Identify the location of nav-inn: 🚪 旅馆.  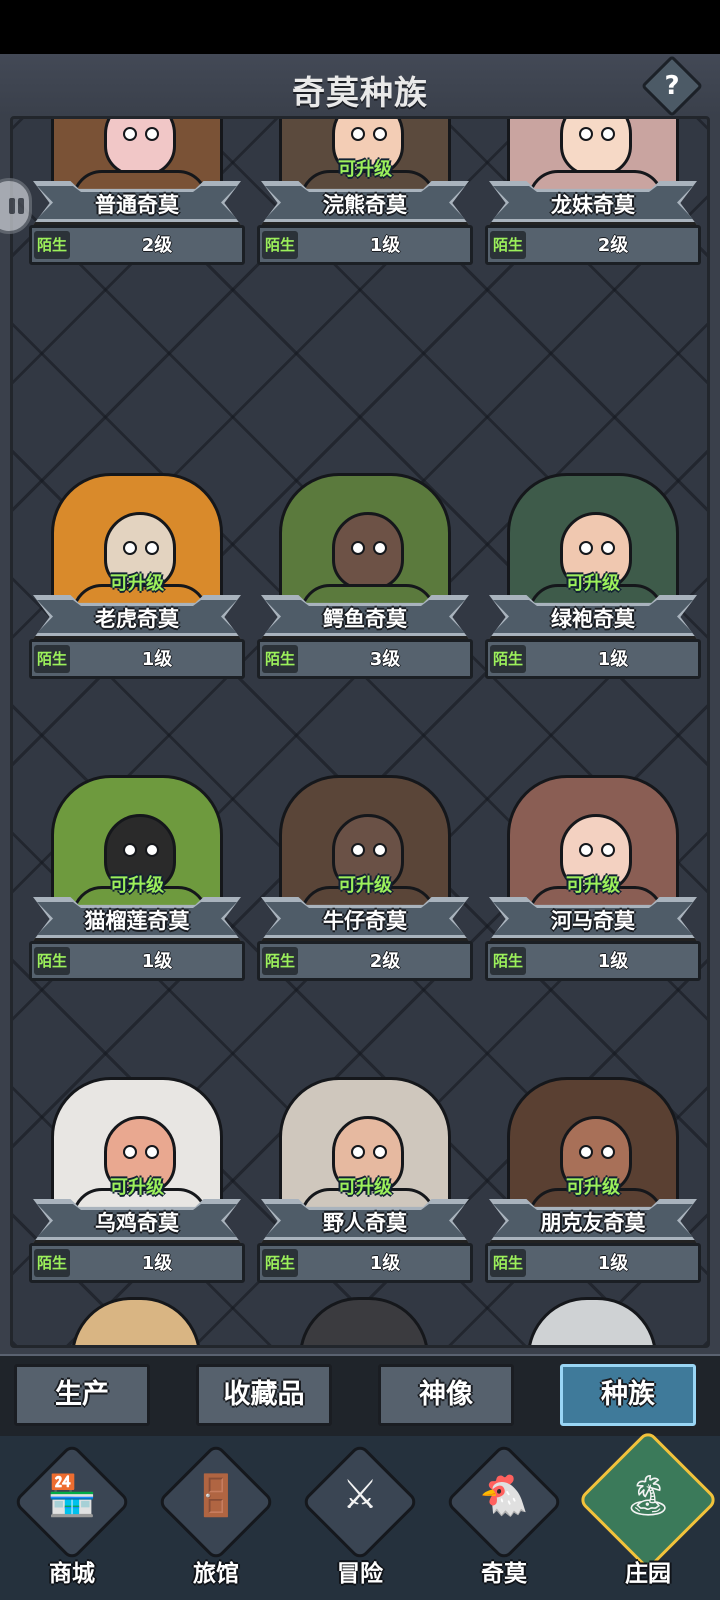
(216, 1521).